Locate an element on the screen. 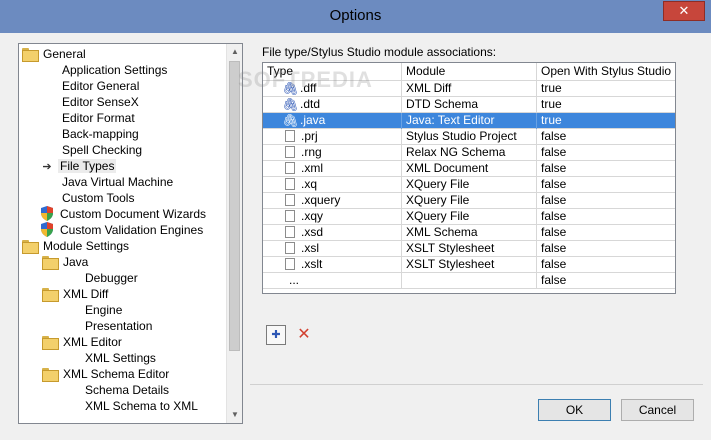  table-row: .xslt XSLT Stylesheet false is located at coordinates (469, 265).